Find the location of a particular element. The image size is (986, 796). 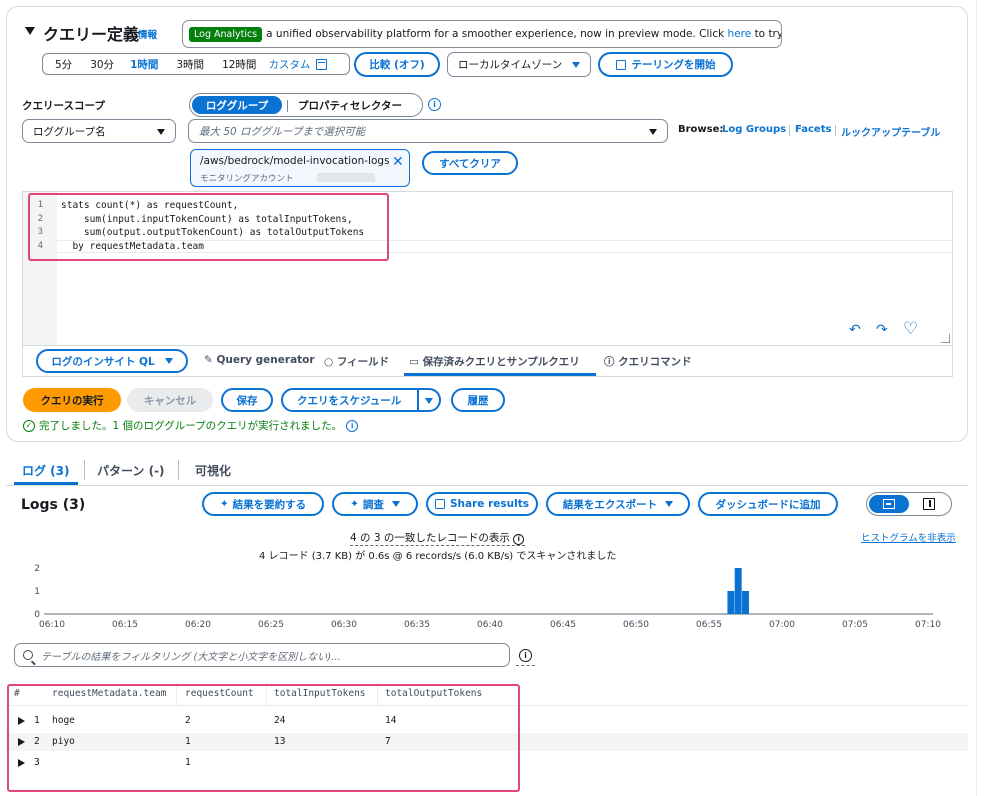

time-range-custom: カスタム is located at coordinates (289, 64).